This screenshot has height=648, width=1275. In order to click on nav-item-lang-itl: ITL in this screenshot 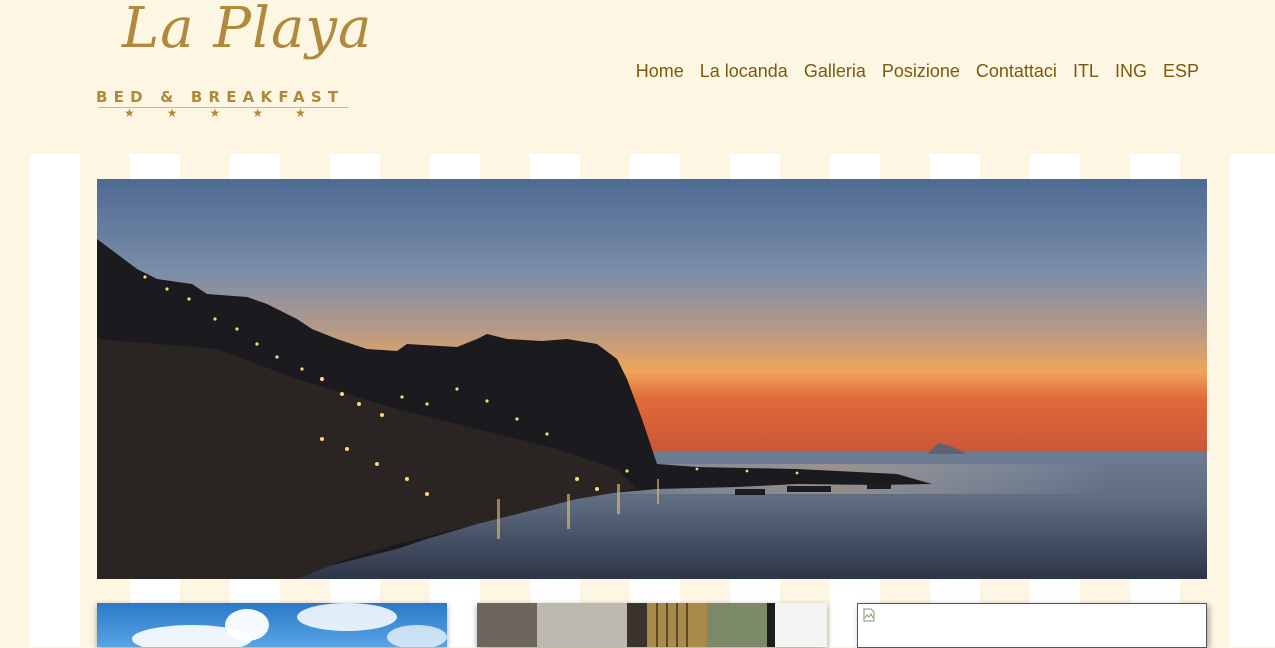, I will do `click(1086, 71)`.